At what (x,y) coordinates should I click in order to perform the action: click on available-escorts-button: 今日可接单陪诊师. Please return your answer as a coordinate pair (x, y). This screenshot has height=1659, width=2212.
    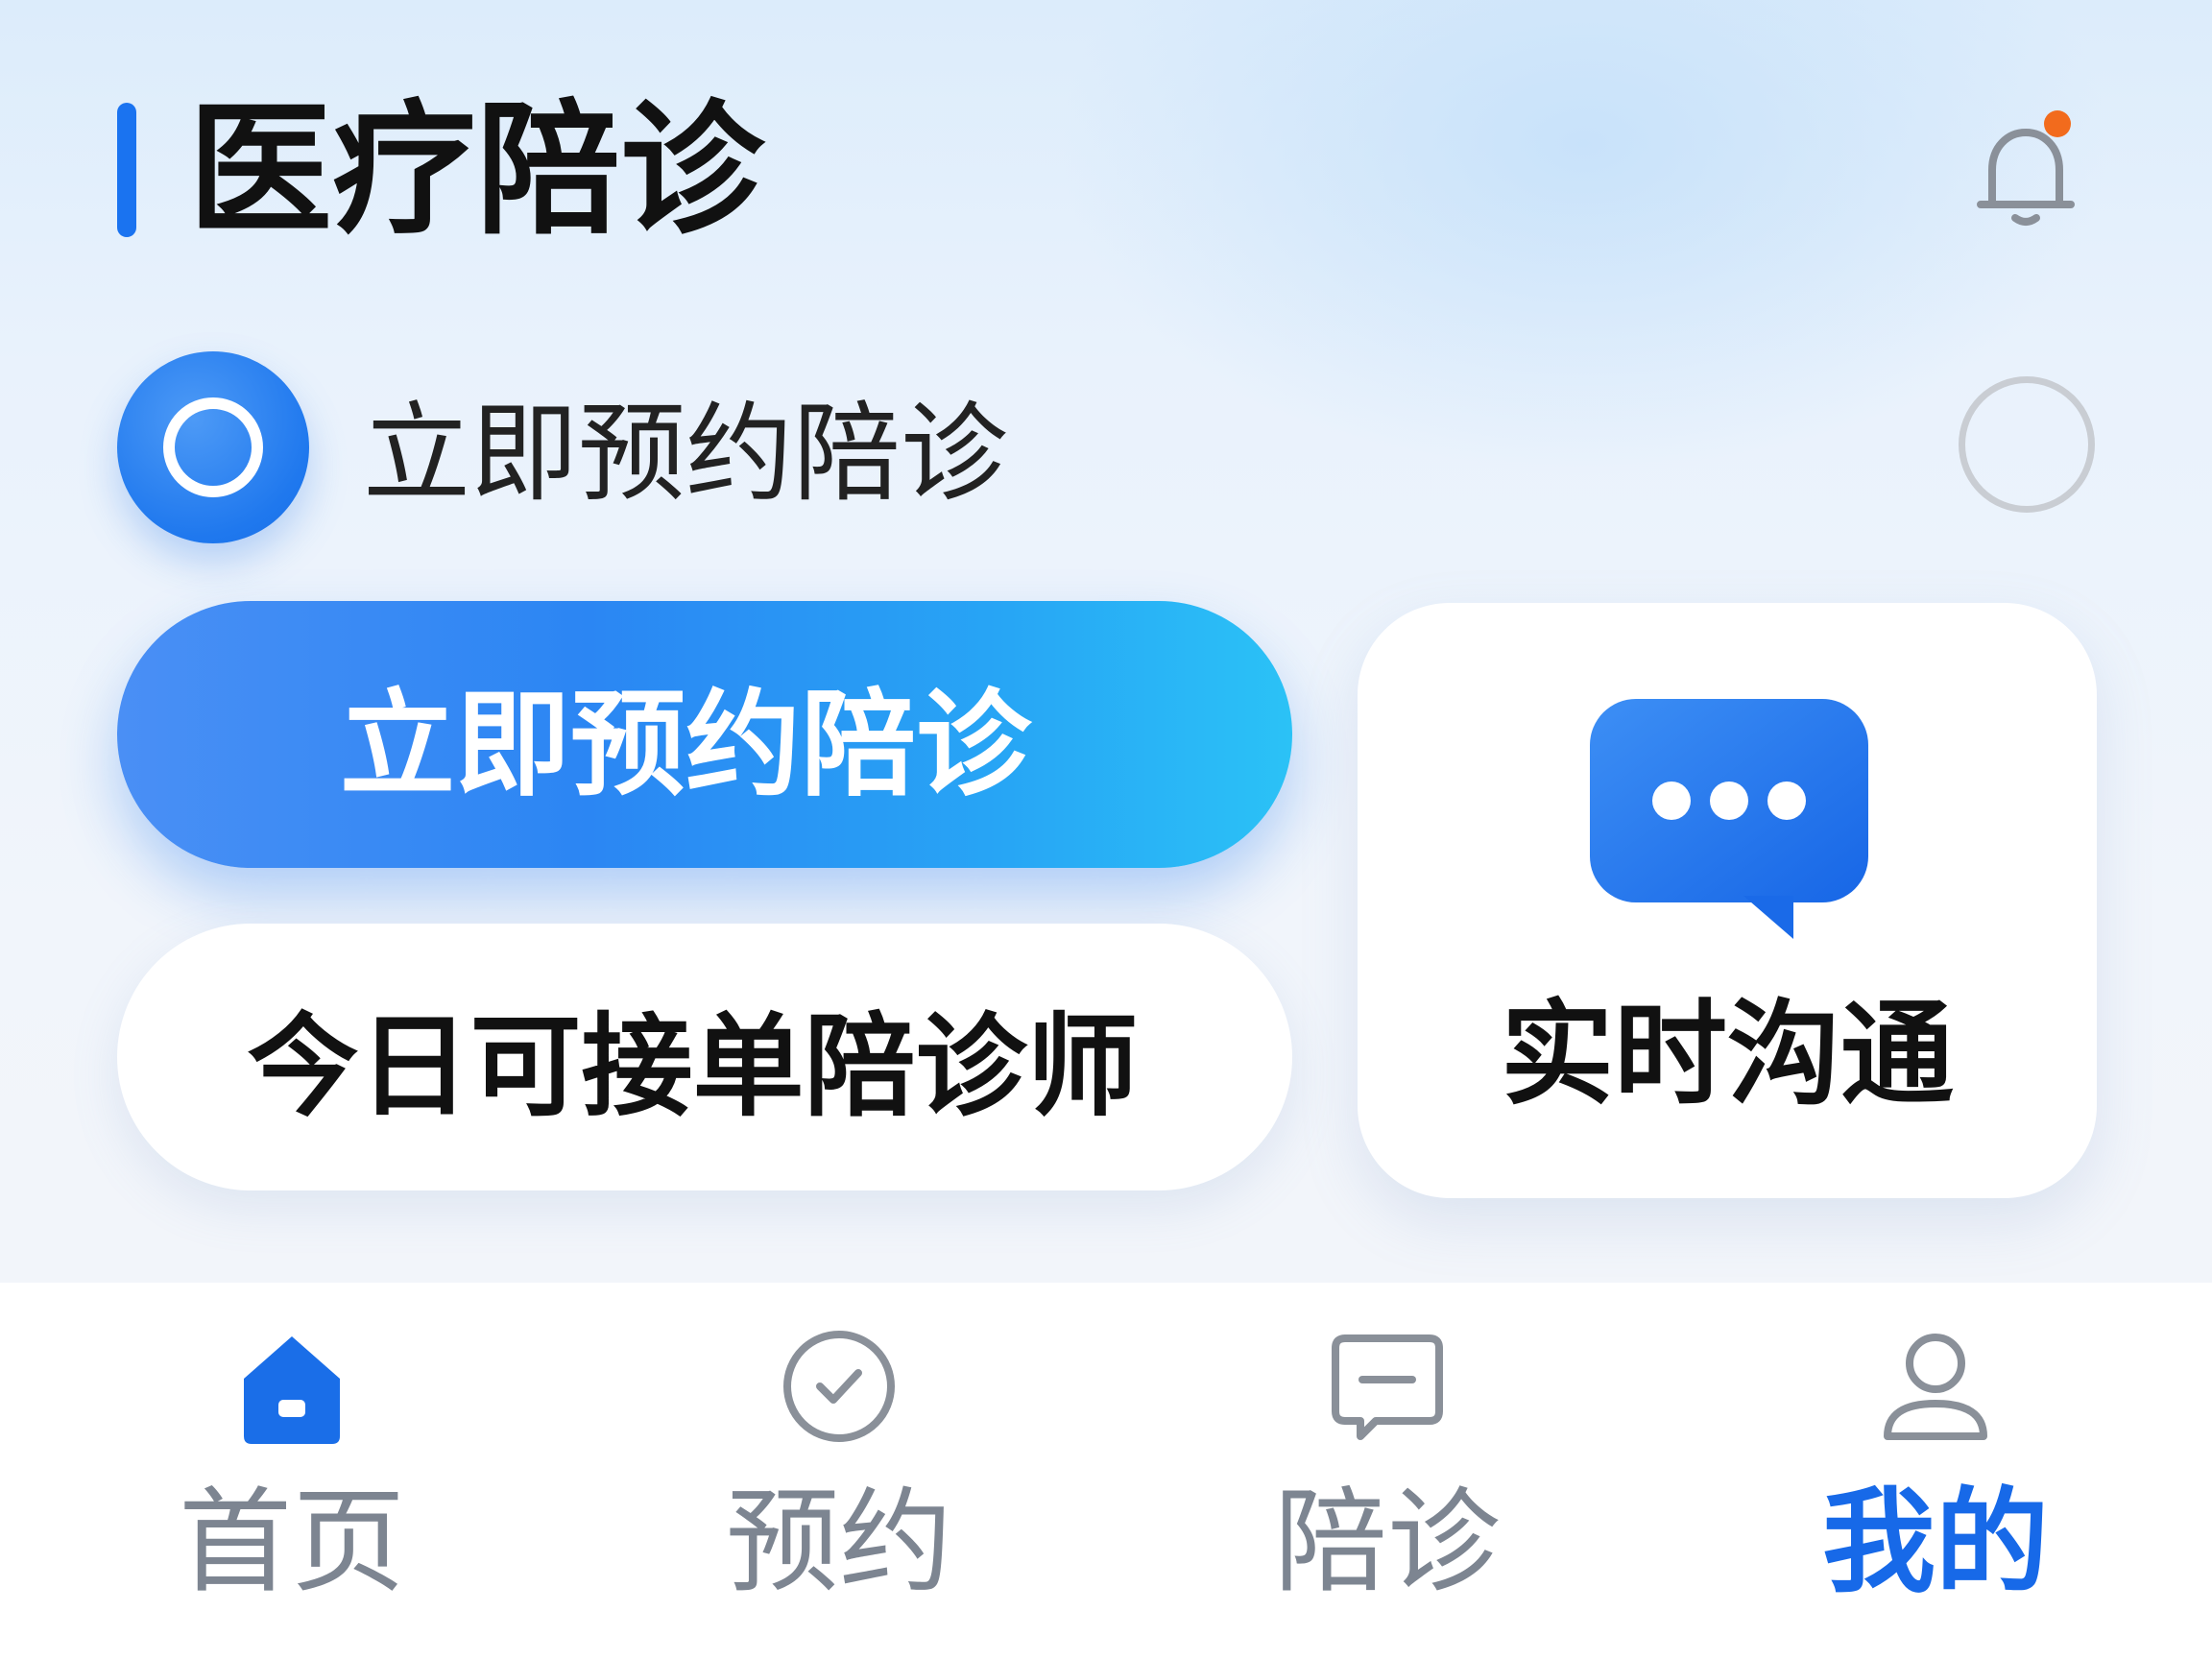
    Looking at the image, I should click on (704, 1057).